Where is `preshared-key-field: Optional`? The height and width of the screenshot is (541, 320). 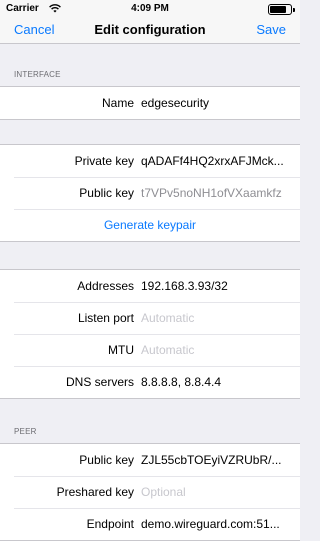
preshared-key-field: Optional is located at coordinates (215, 492).